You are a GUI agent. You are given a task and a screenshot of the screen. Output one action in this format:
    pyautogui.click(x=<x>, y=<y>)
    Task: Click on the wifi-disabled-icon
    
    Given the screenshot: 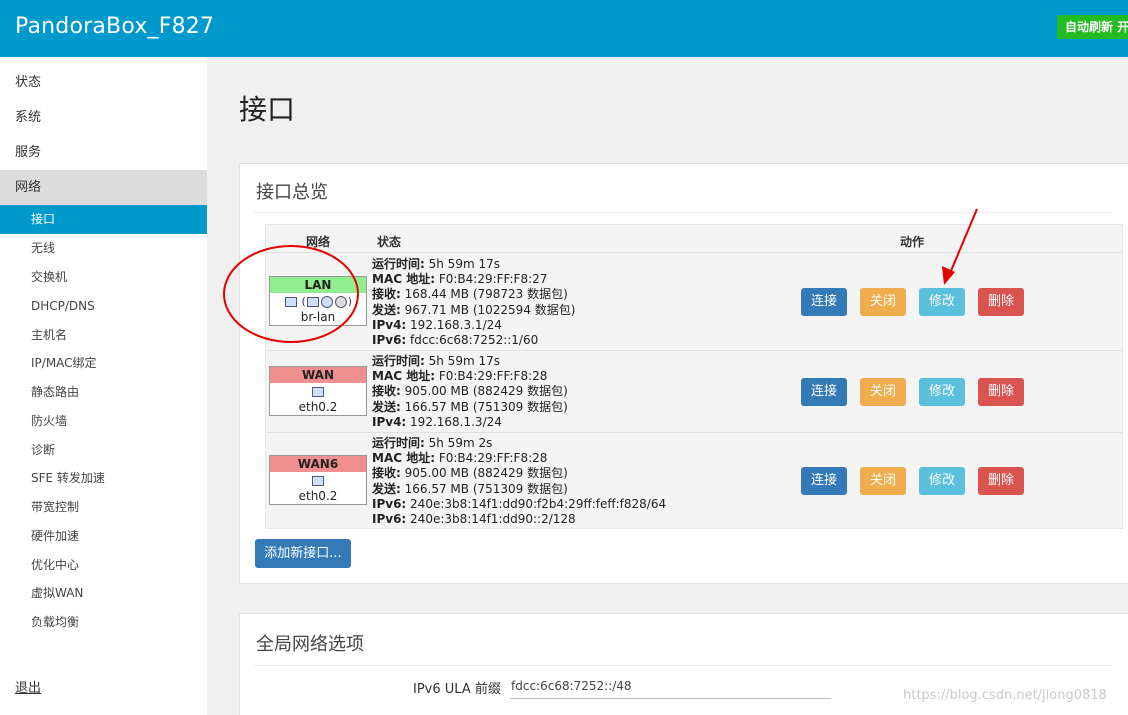 What is the action you would take?
    pyautogui.click(x=340, y=302)
    